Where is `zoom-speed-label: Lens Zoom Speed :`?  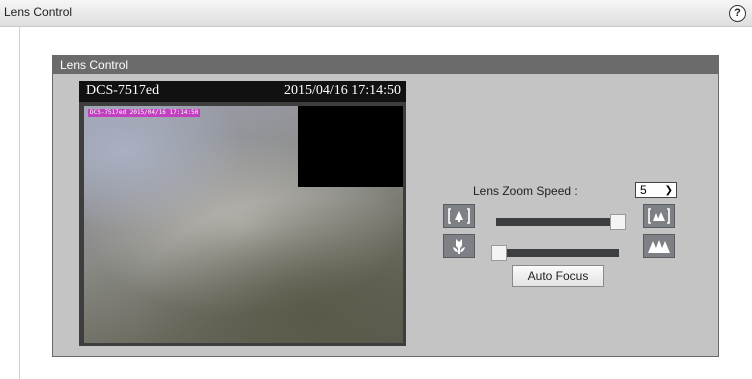
zoom-speed-label: Lens Zoom Speed : is located at coordinates (525, 191).